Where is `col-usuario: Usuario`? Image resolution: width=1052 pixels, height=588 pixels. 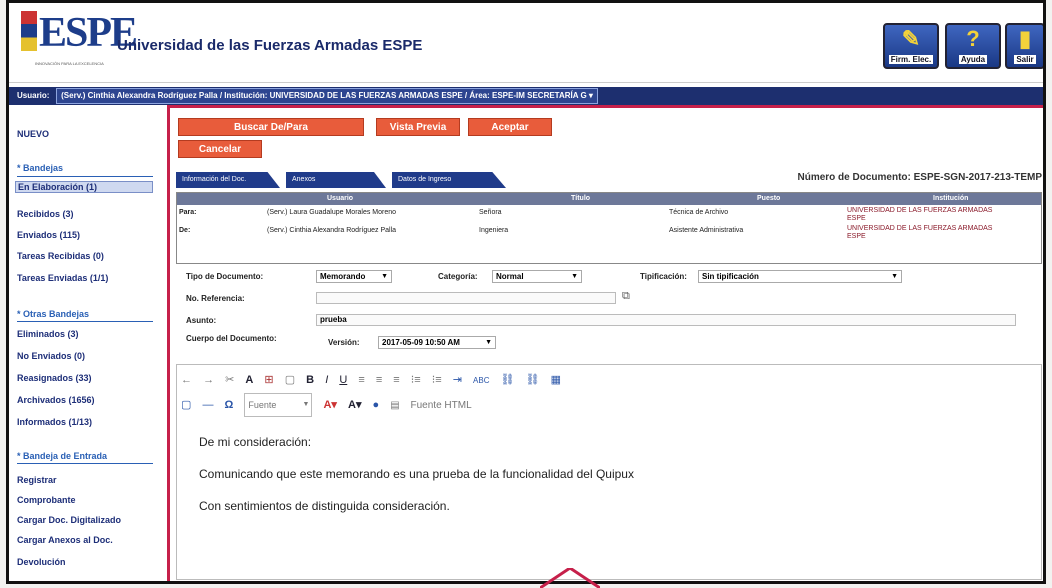
col-usuario: Usuario is located at coordinates (340, 198).